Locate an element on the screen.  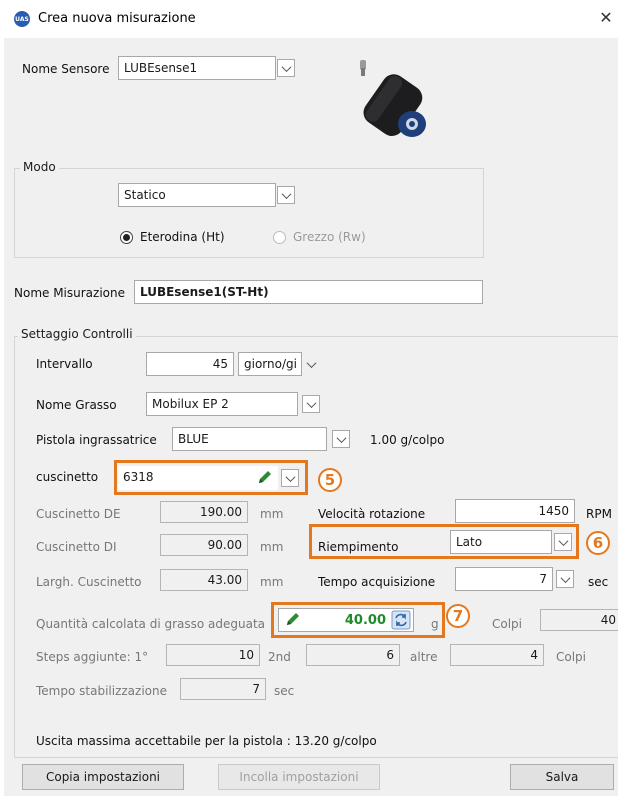
copia-impostazioni-button: Copia impostazioni is located at coordinates (103, 777).